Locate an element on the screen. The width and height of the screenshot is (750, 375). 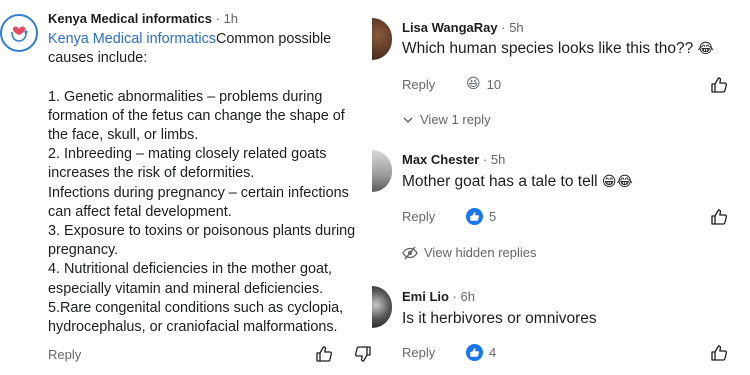
comment-header: Lisa WangaRay · 5h is located at coordinates (463, 27).